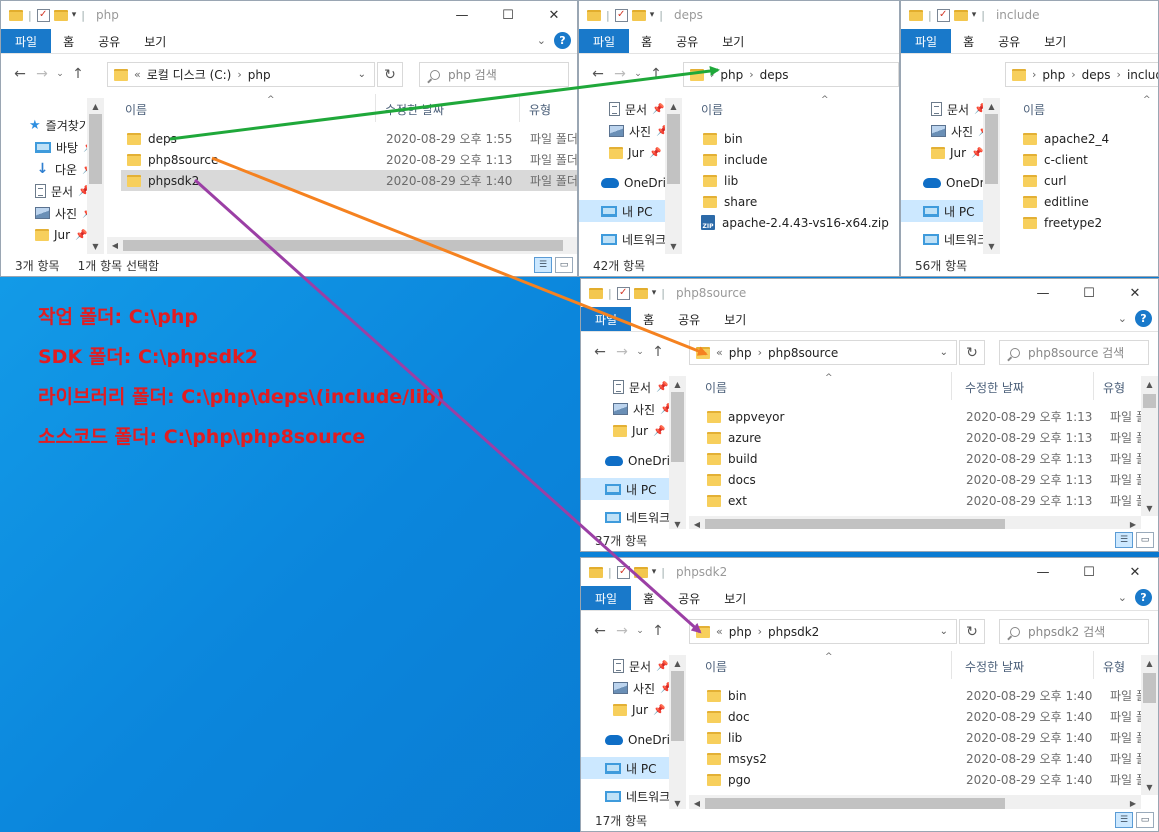 This screenshot has width=1159, height=832. What do you see at coordinates (414, 109) in the screenshot?
I see `column-modified: 수정한 날짜` at bounding box center [414, 109].